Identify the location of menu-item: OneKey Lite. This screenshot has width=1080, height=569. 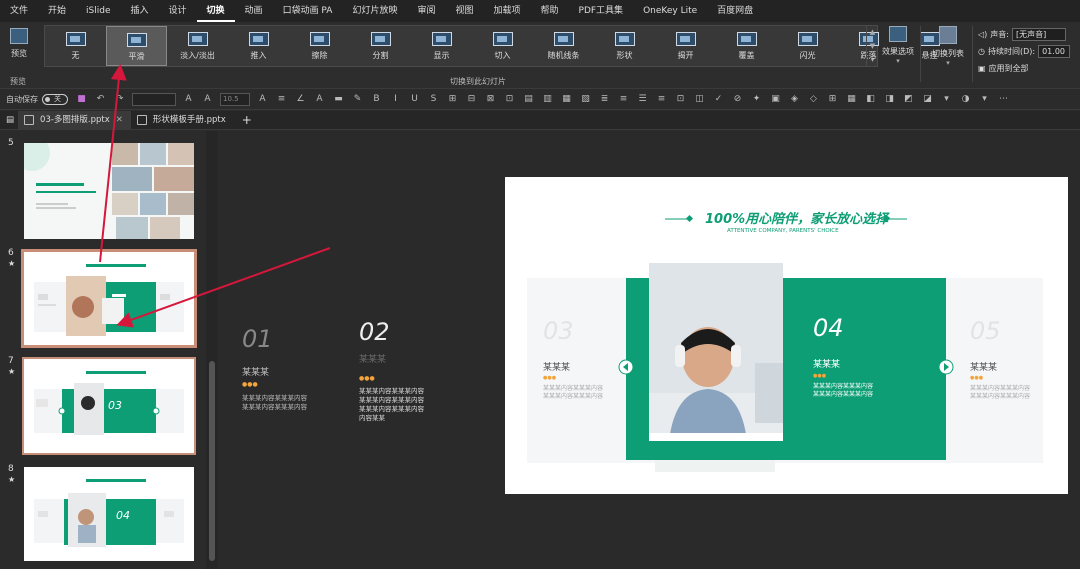
(670, 11).